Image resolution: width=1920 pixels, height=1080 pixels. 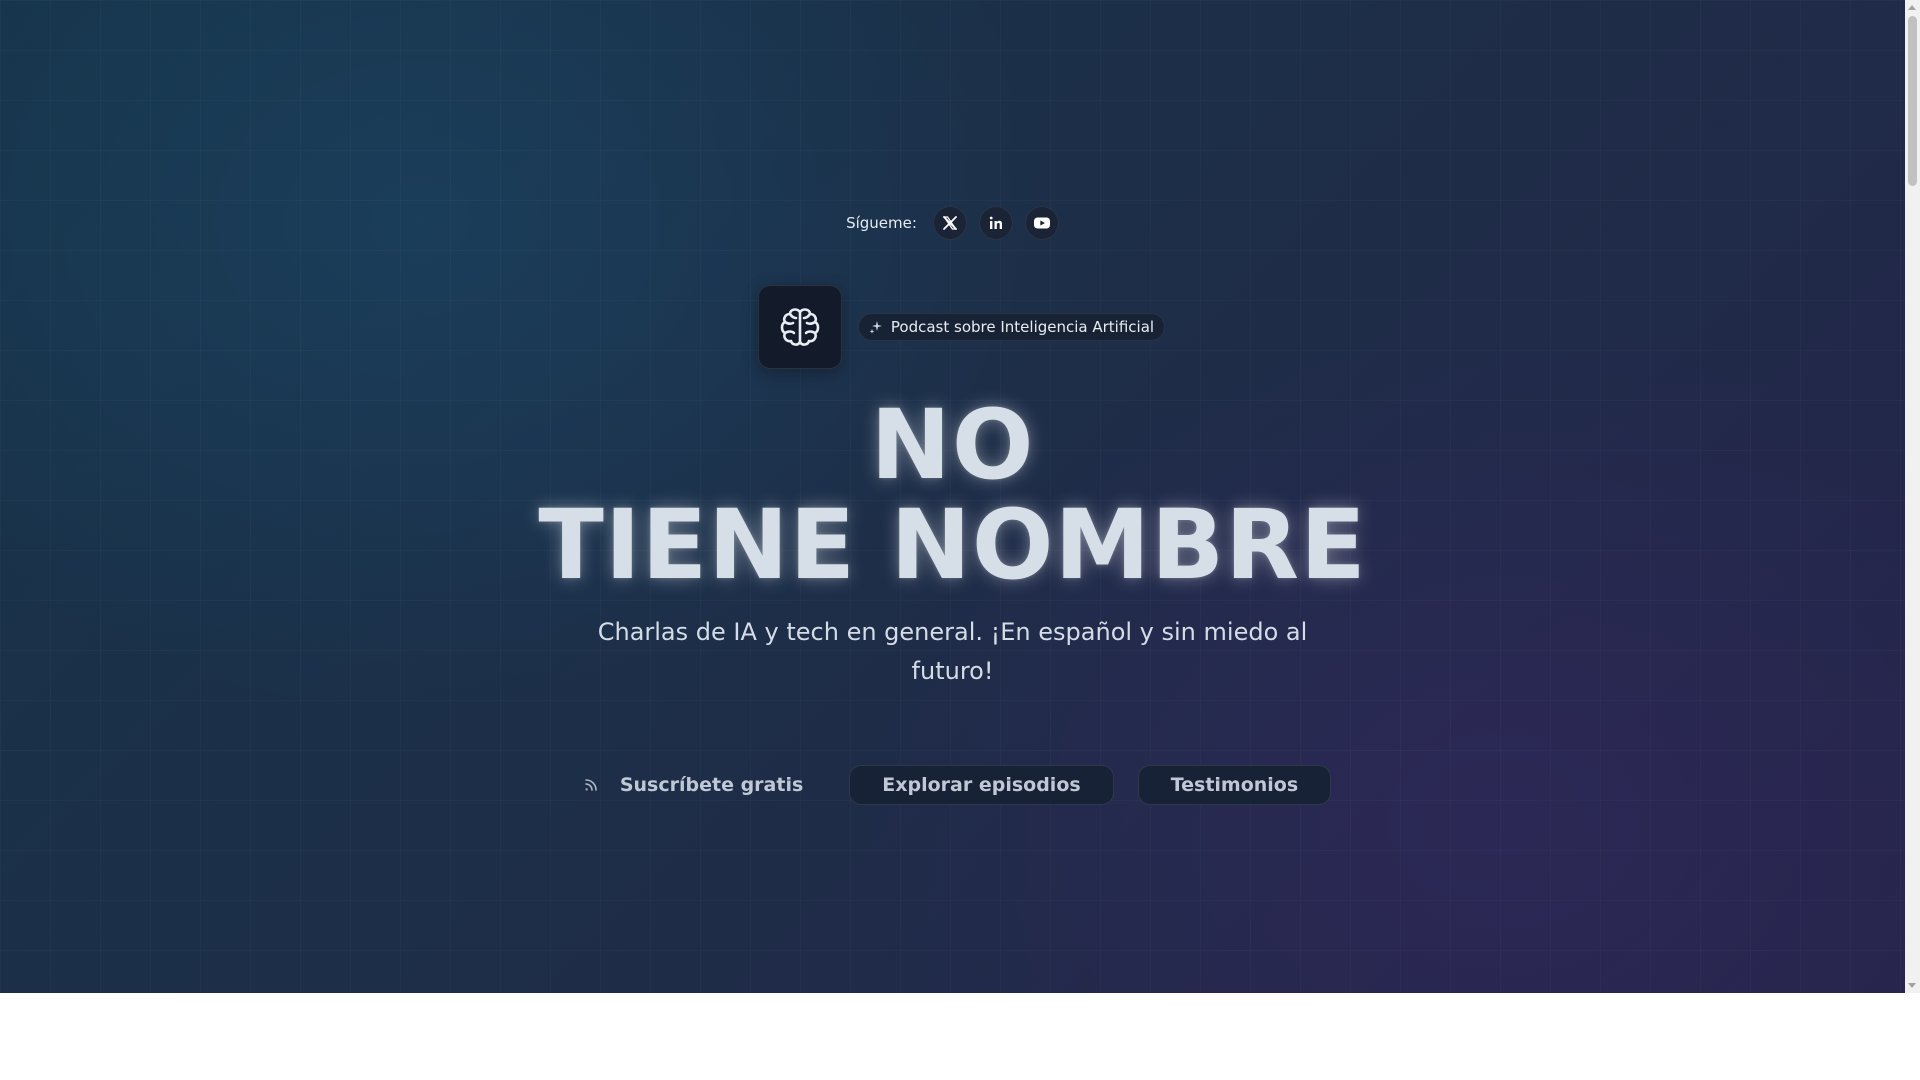 I want to click on subscribe-button: Suscríbete gratis, so click(x=699, y=785).